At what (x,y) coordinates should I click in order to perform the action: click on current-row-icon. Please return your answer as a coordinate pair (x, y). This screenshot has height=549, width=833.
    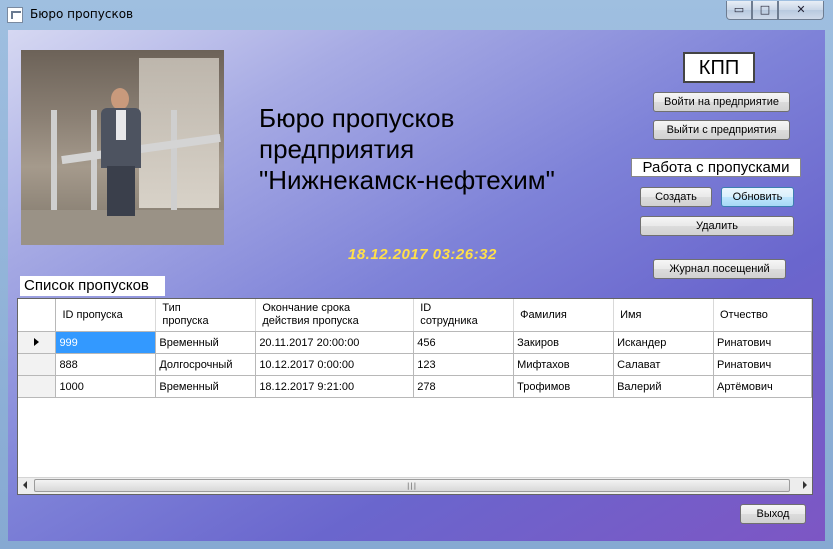
    Looking at the image, I should click on (37, 341).